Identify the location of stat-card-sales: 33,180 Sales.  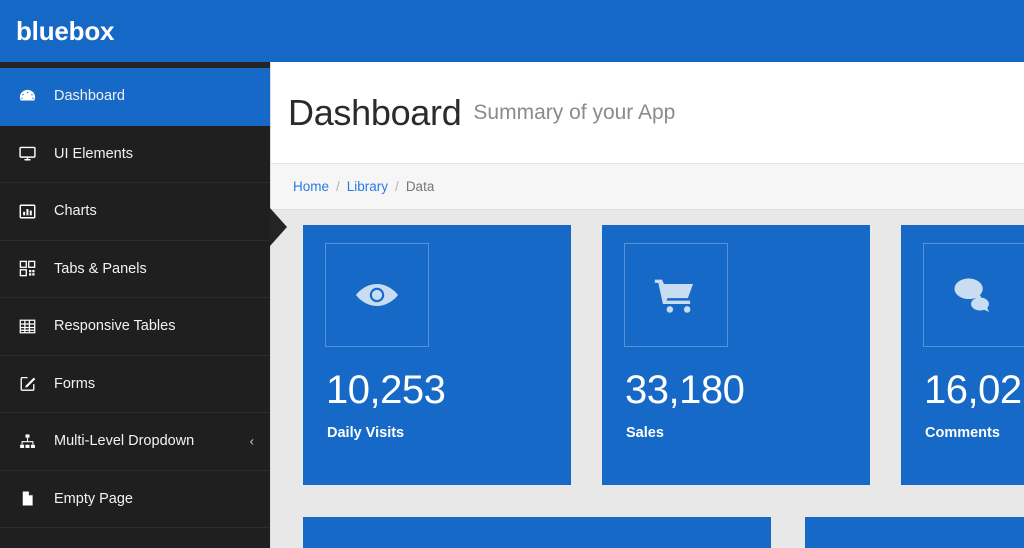
(736, 355).